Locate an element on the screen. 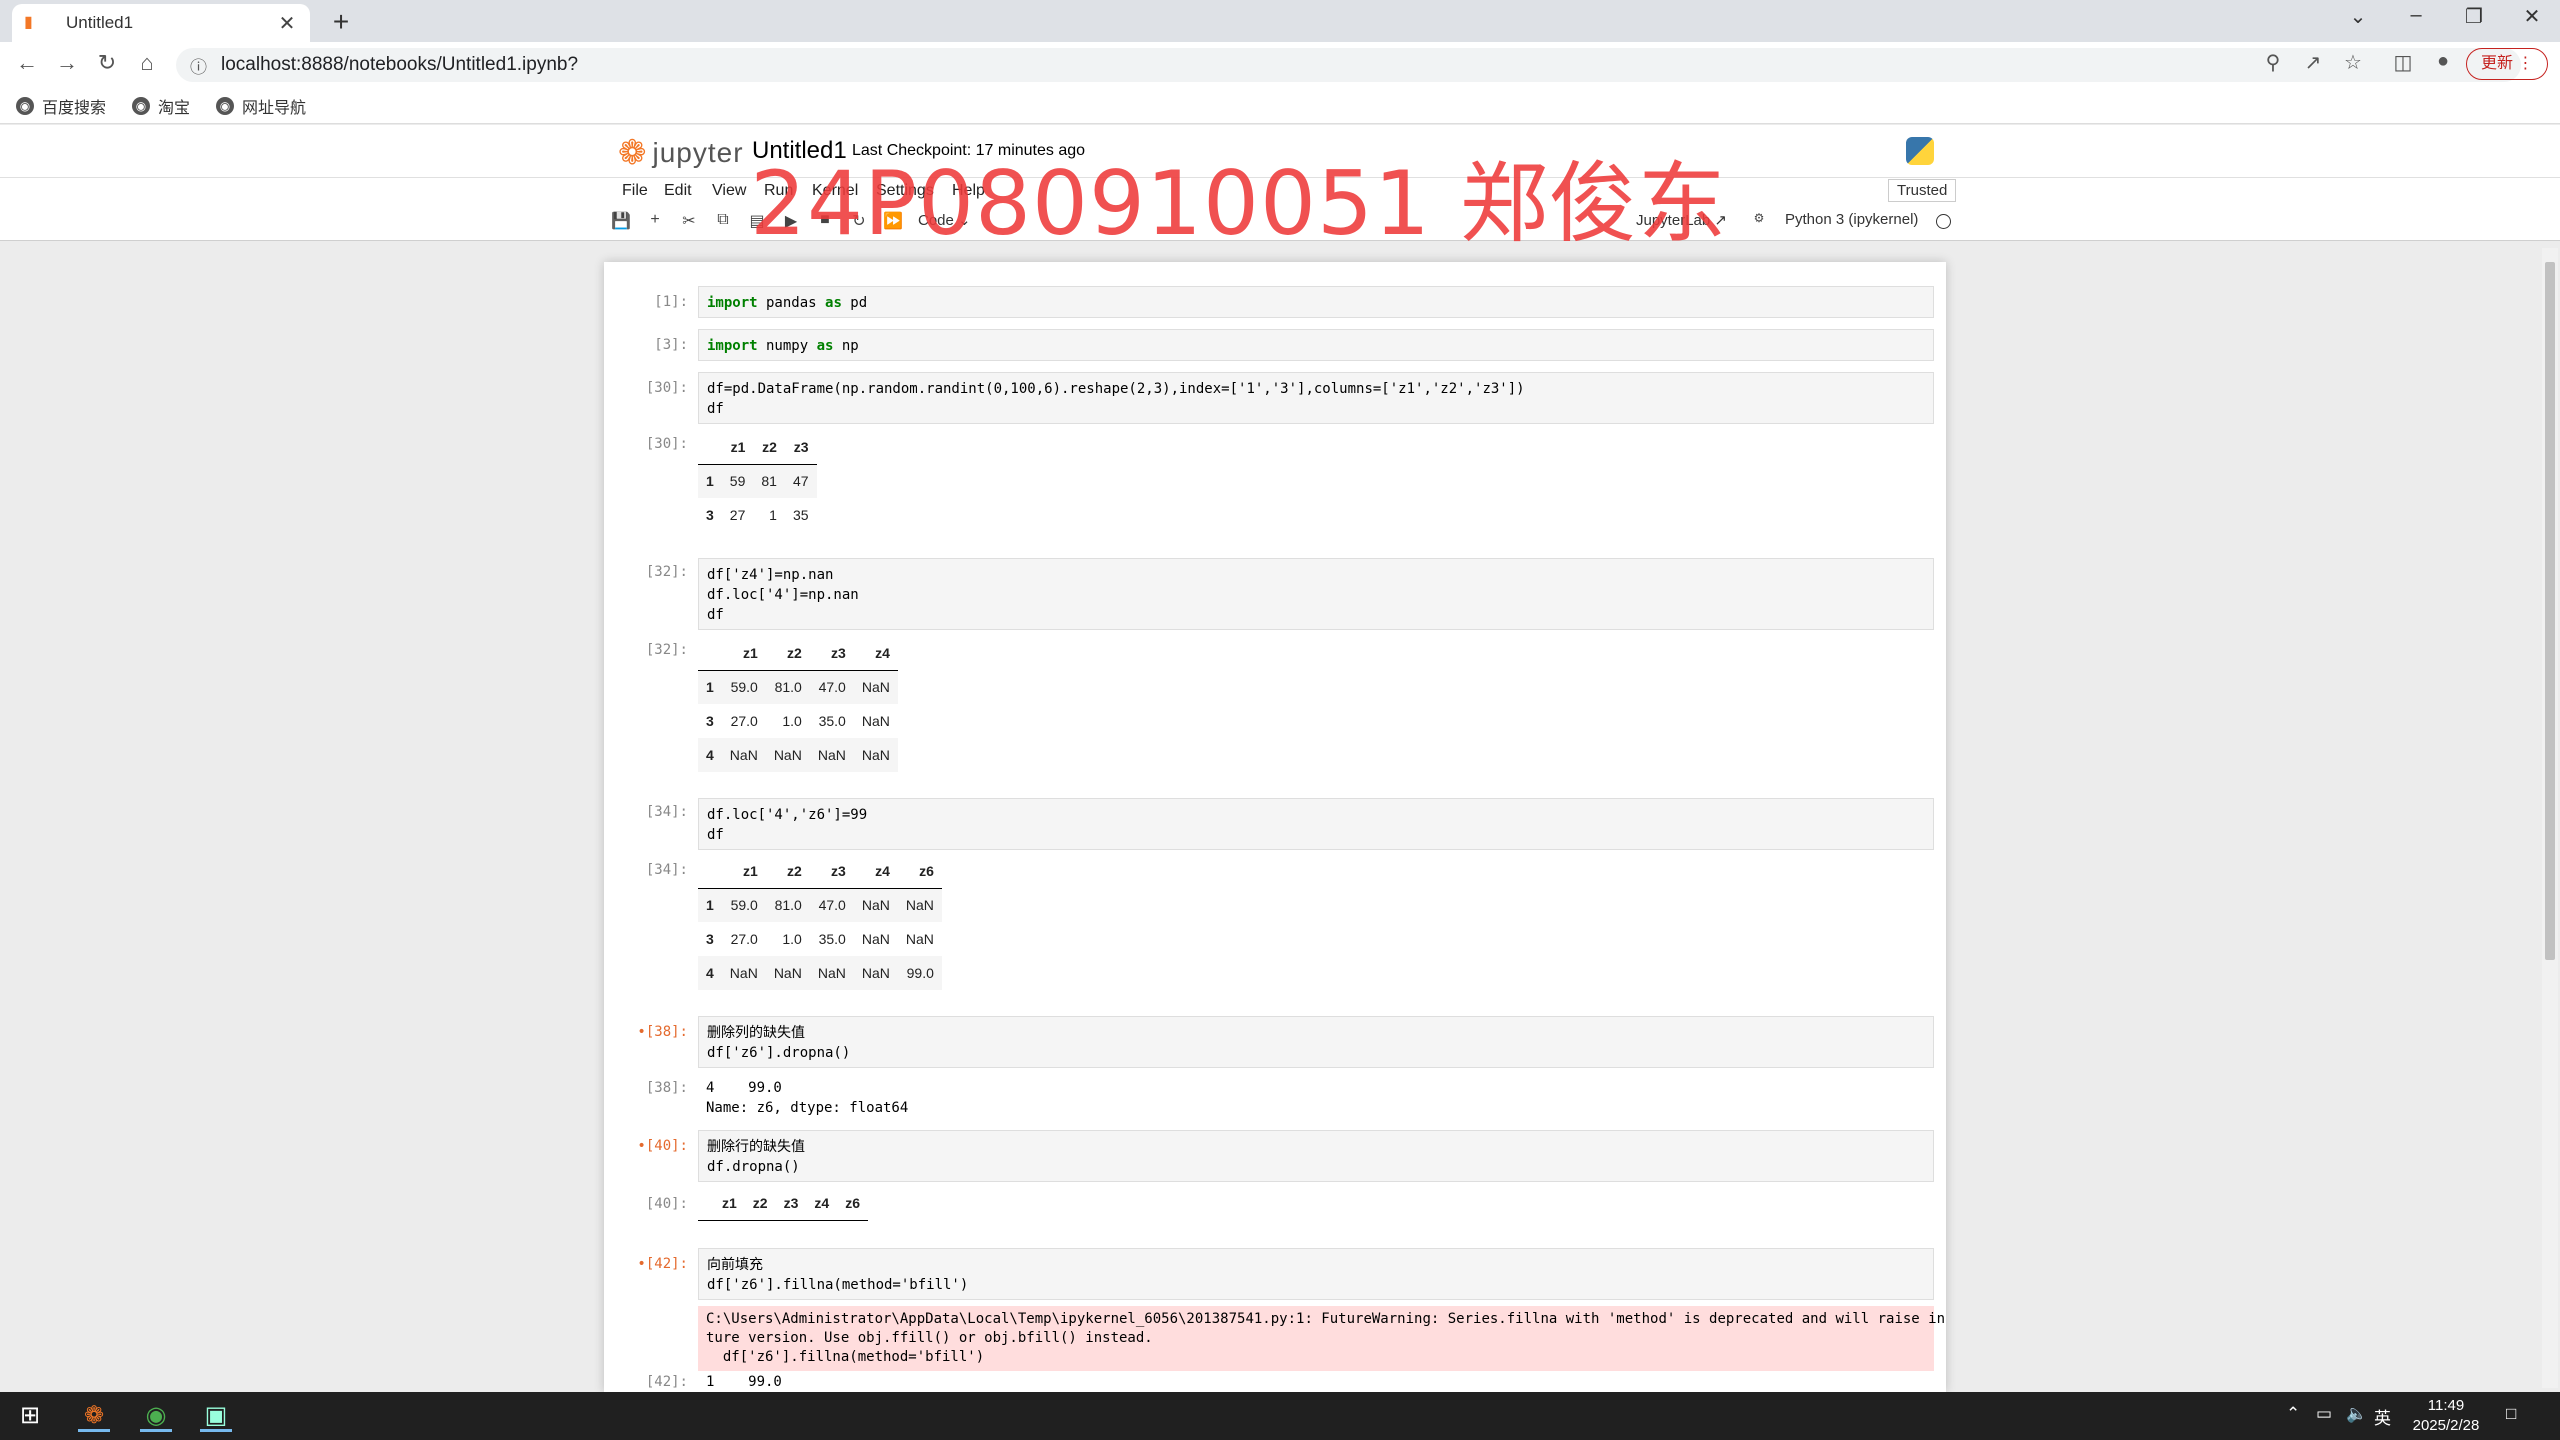  output-prompt: [34]: is located at coordinates (666, 870).